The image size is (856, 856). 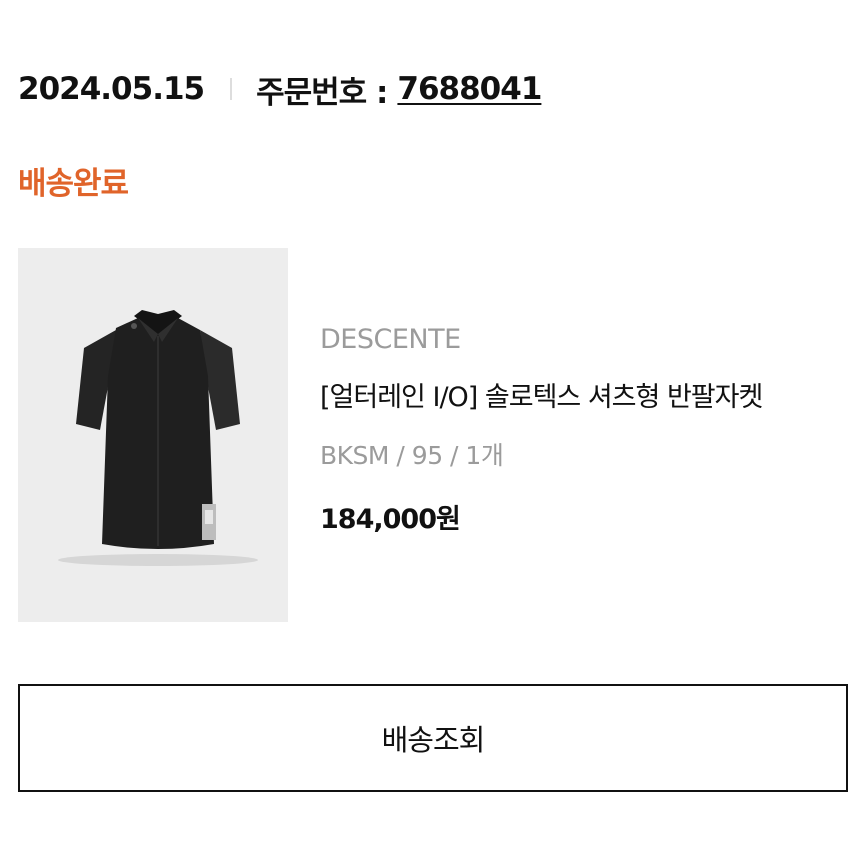 What do you see at coordinates (585, 398) in the screenshot?
I see `product-name: [얼터레인 I/O] 솔로텍스 셔츠형 반팔자켓` at bounding box center [585, 398].